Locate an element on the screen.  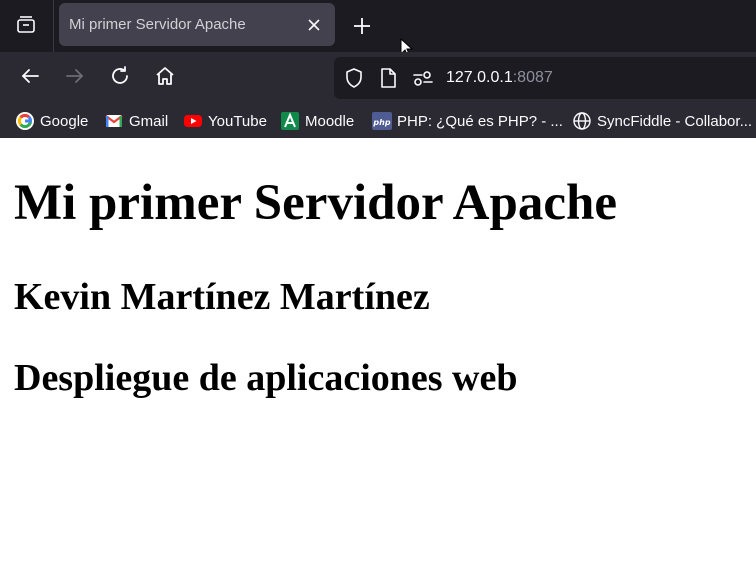
reload-button is located at coordinates (120, 78).